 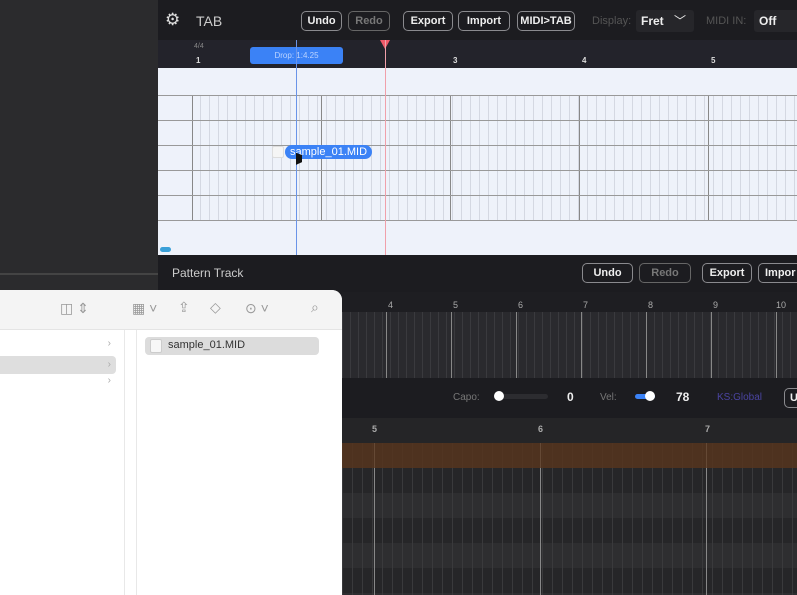 I want to click on capo-slider, so click(x=521, y=396).